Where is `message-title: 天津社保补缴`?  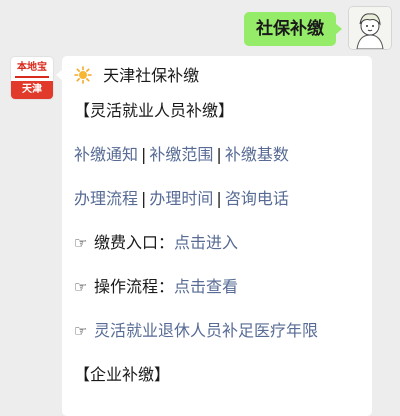
message-title: 天津社保补缴 is located at coordinates (151, 75).